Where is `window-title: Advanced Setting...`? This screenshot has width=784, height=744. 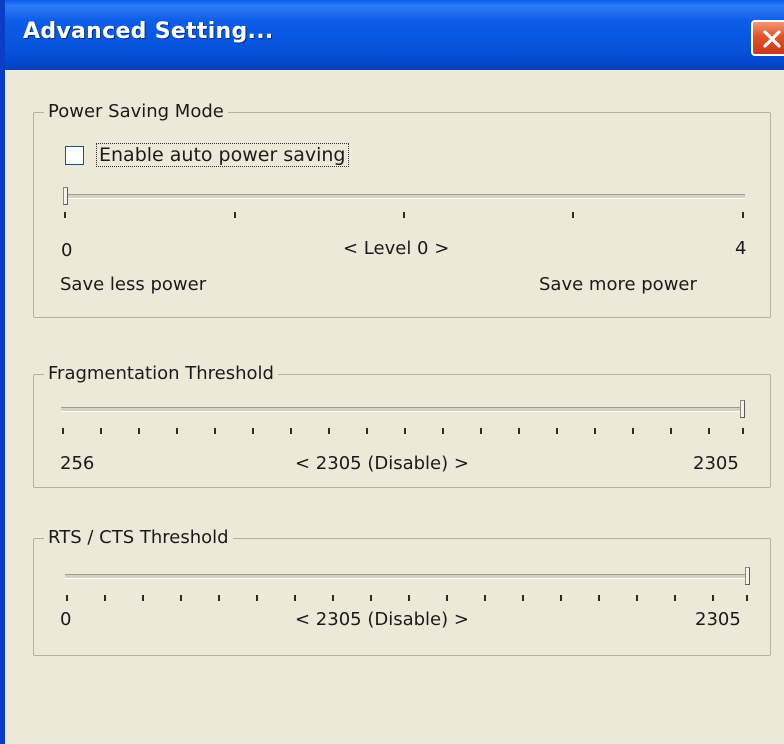 window-title: Advanced Setting... is located at coordinates (148, 31).